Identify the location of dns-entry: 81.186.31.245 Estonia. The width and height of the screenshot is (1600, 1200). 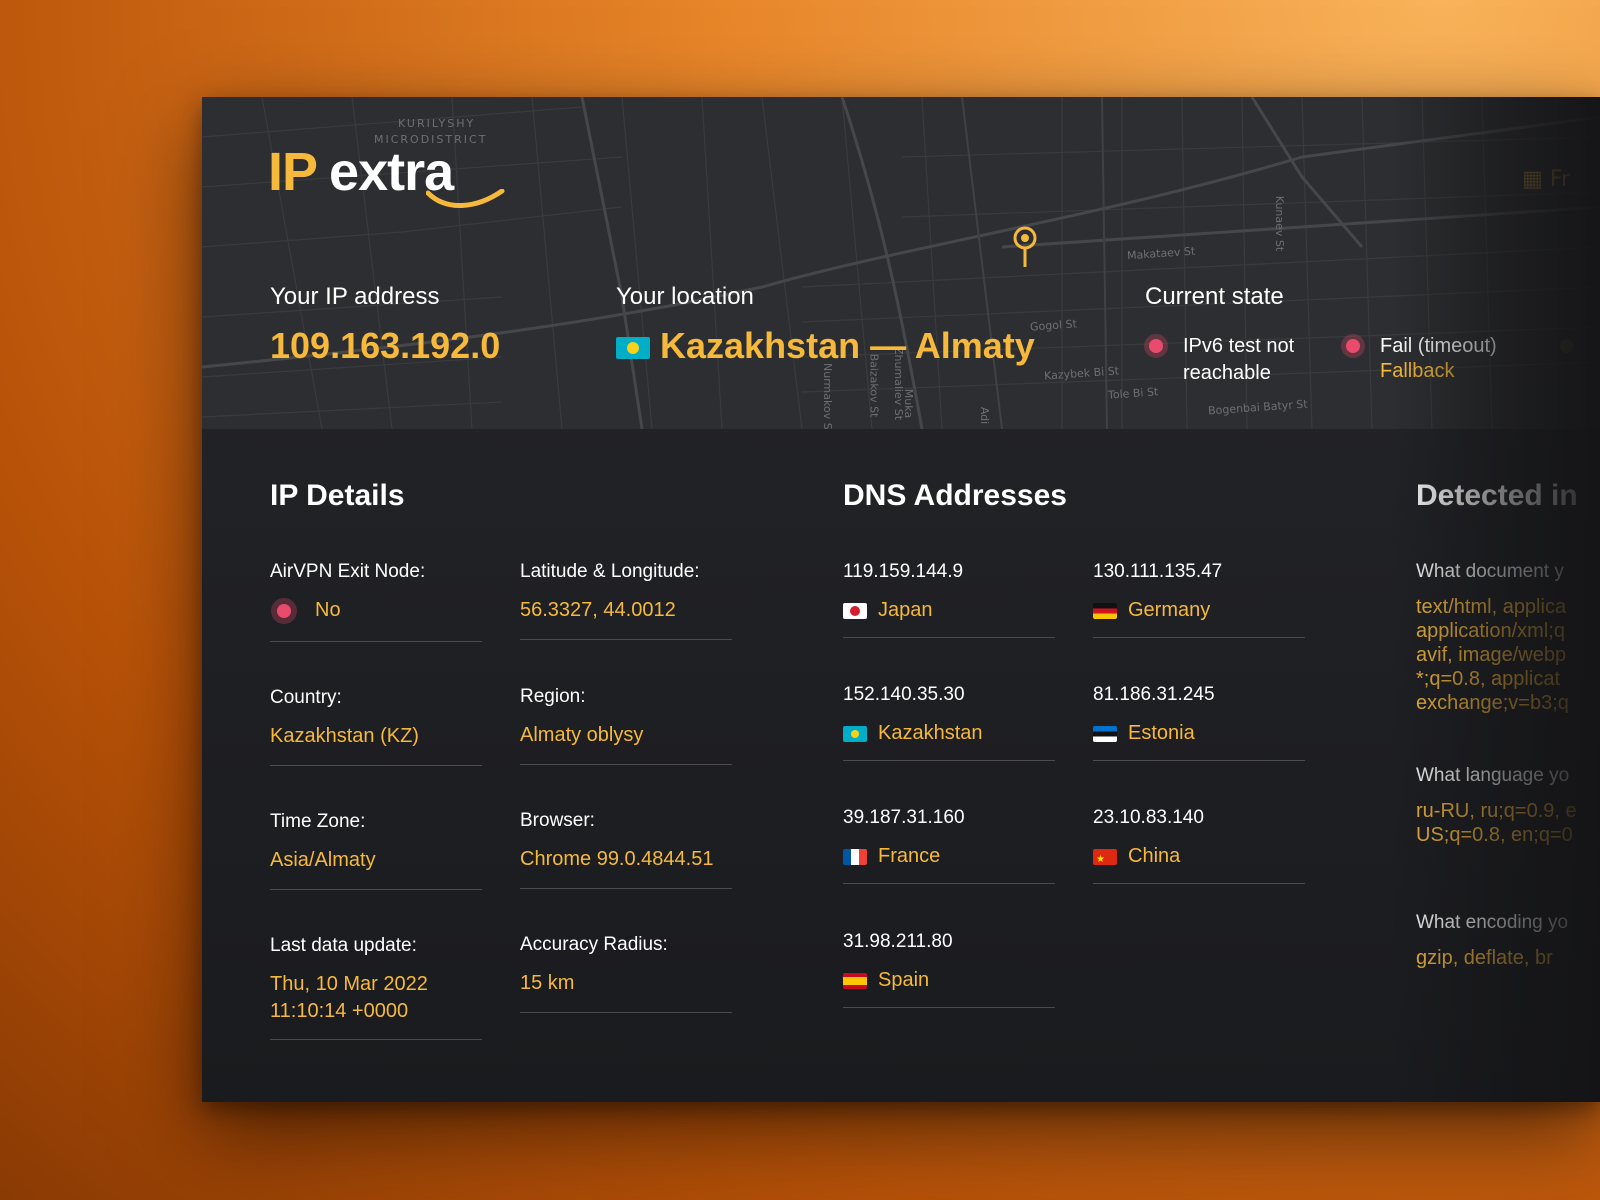
(1199, 722).